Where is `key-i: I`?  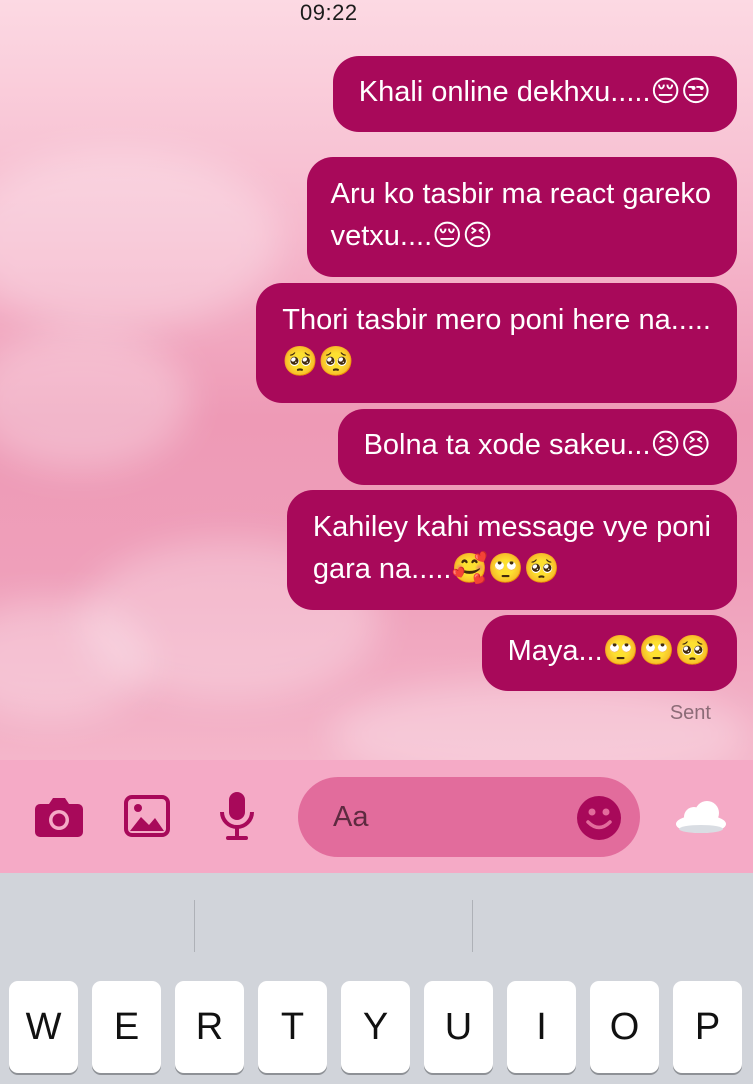 key-i: I is located at coordinates (541, 1027).